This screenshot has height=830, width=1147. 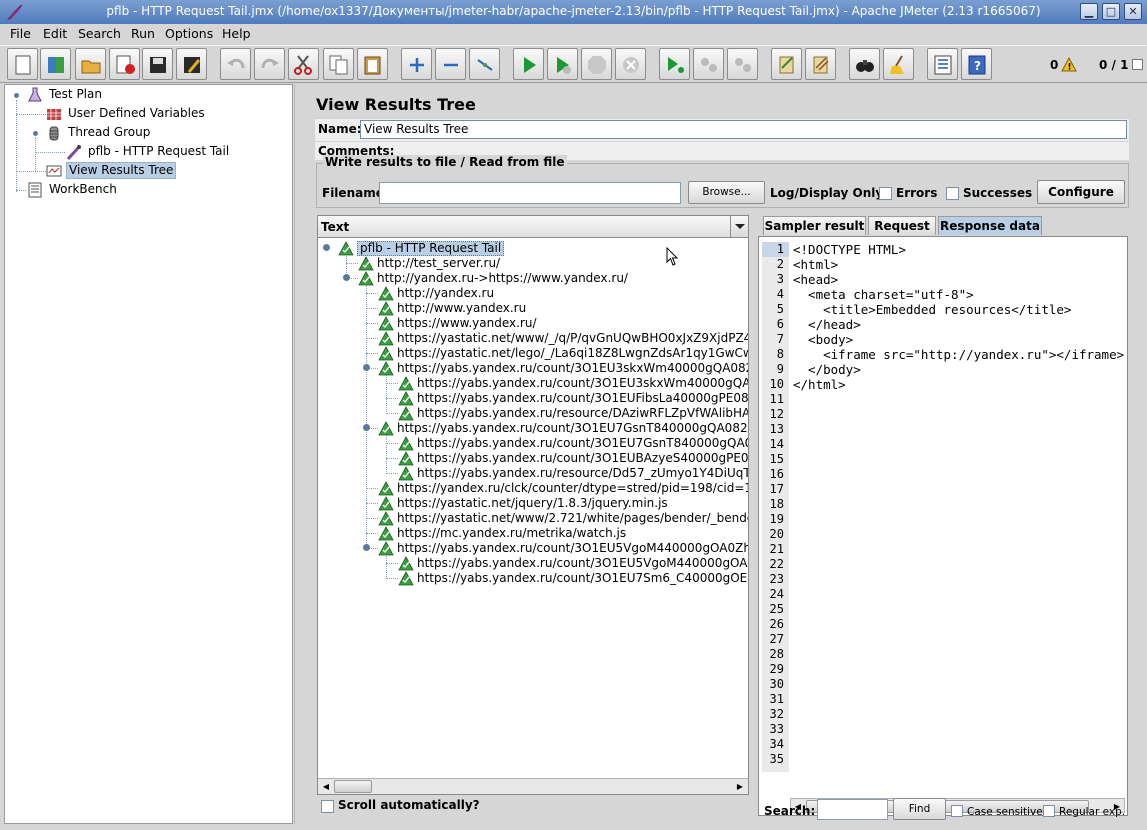 I want to click on line-number: 6, so click(x=780, y=324).